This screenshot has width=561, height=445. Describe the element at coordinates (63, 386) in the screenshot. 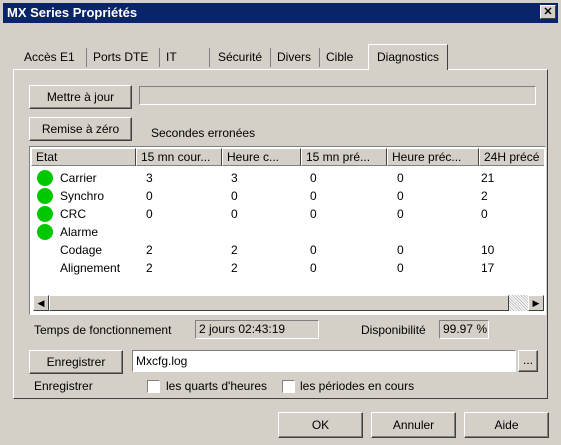

I see `save-options-label: Enregistrer` at that location.